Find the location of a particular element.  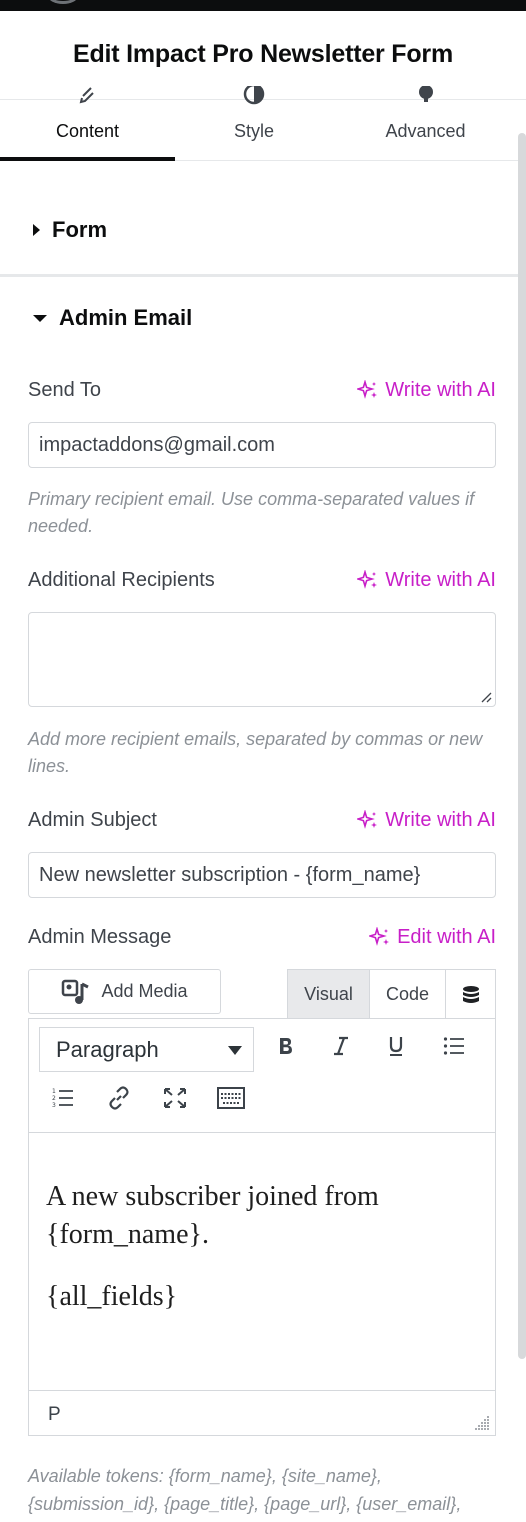

message-paragraph: {all_fields} is located at coordinates (112, 1296).